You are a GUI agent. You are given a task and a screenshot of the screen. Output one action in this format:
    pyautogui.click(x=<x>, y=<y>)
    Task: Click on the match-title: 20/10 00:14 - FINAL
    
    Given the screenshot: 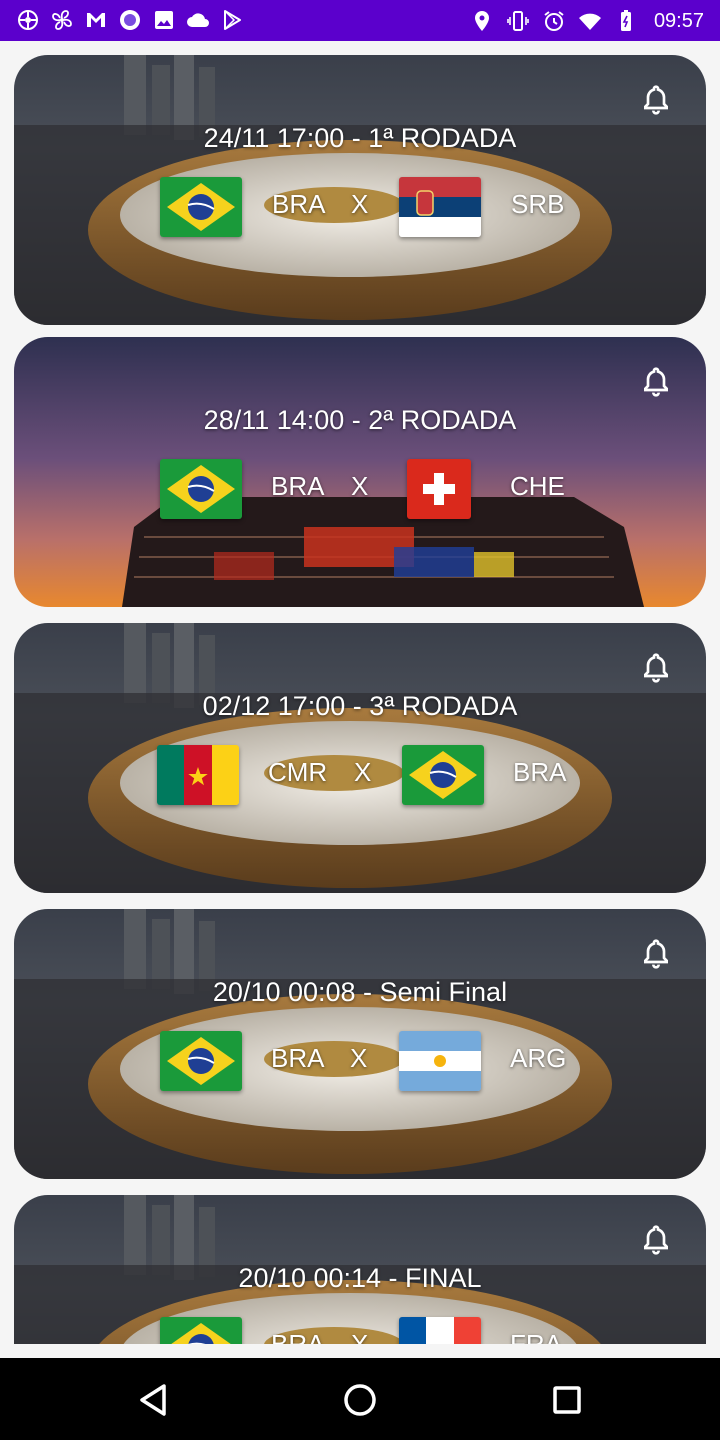 What is the action you would take?
    pyautogui.click(x=360, y=1278)
    